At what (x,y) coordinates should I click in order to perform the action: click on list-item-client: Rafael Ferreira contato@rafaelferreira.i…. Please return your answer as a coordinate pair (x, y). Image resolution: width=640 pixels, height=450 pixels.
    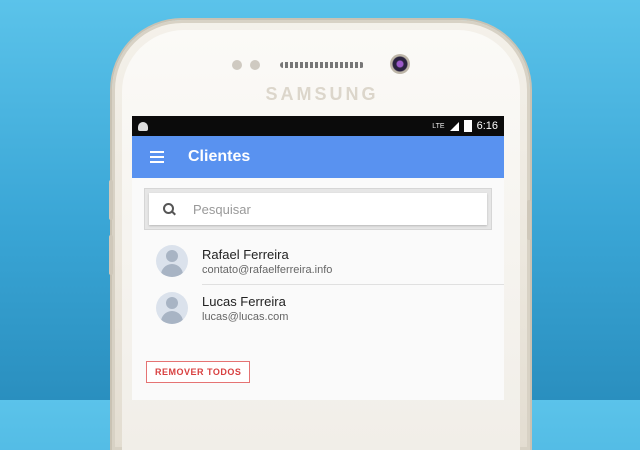
    Looking at the image, I should click on (318, 261).